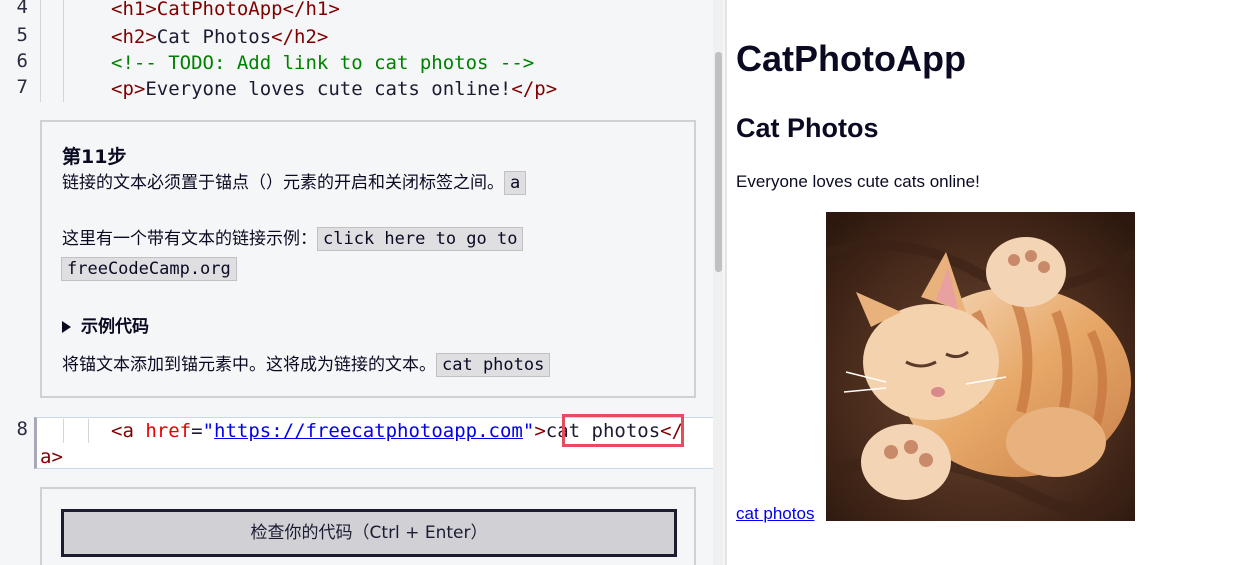 The width and height of the screenshot is (1240, 565). Describe the element at coordinates (122, 431) in the screenshot. I see `code-tag: <a` at that location.